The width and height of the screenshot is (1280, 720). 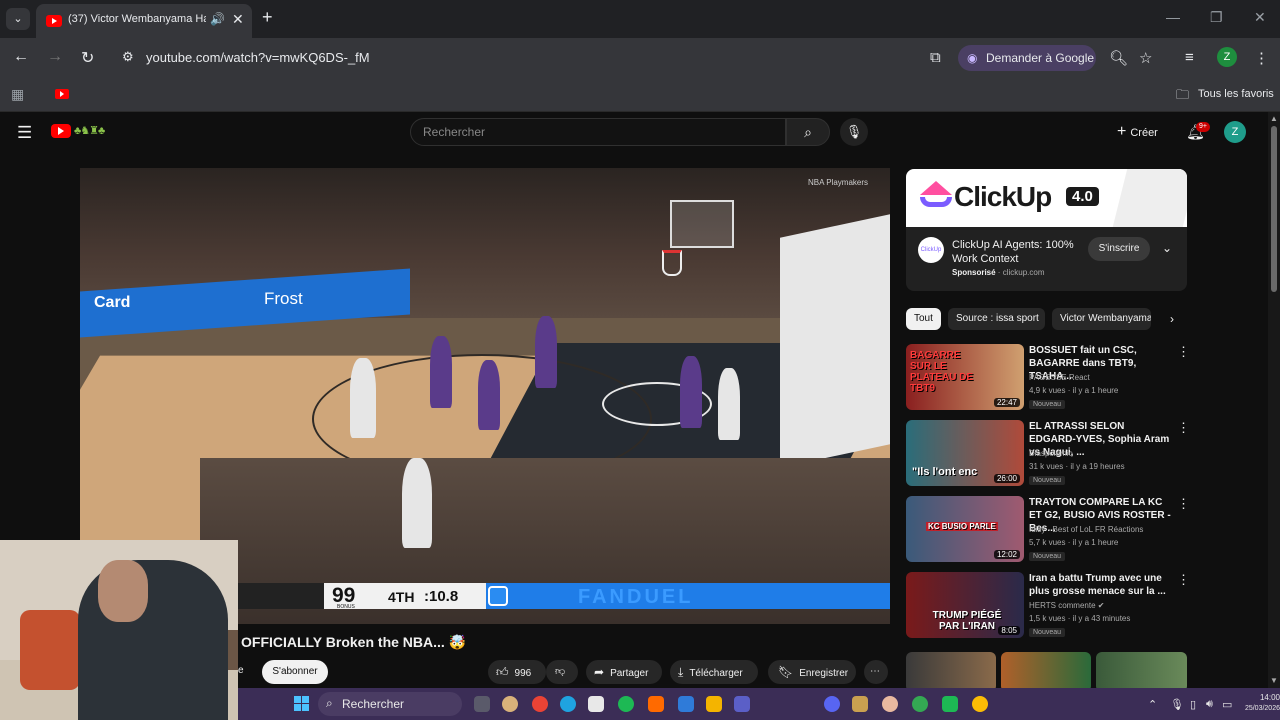 I want to click on recommendation-channel: Idizy - Best of LoL FR Réactions, so click(x=1086, y=529).